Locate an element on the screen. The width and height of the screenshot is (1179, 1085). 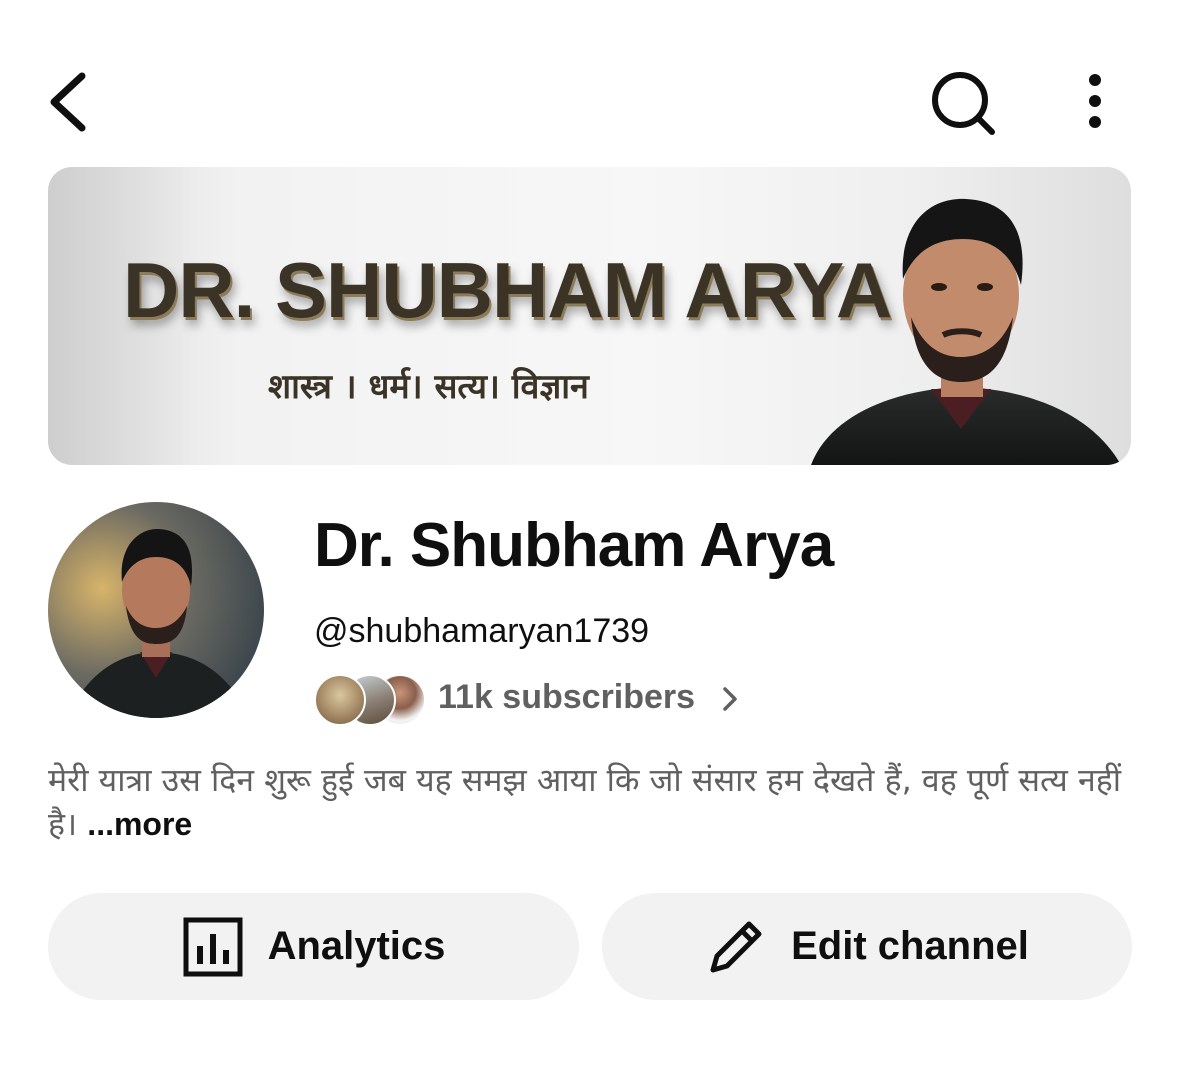
edit-channel-button: Edit channel is located at coordinates (867, 946).